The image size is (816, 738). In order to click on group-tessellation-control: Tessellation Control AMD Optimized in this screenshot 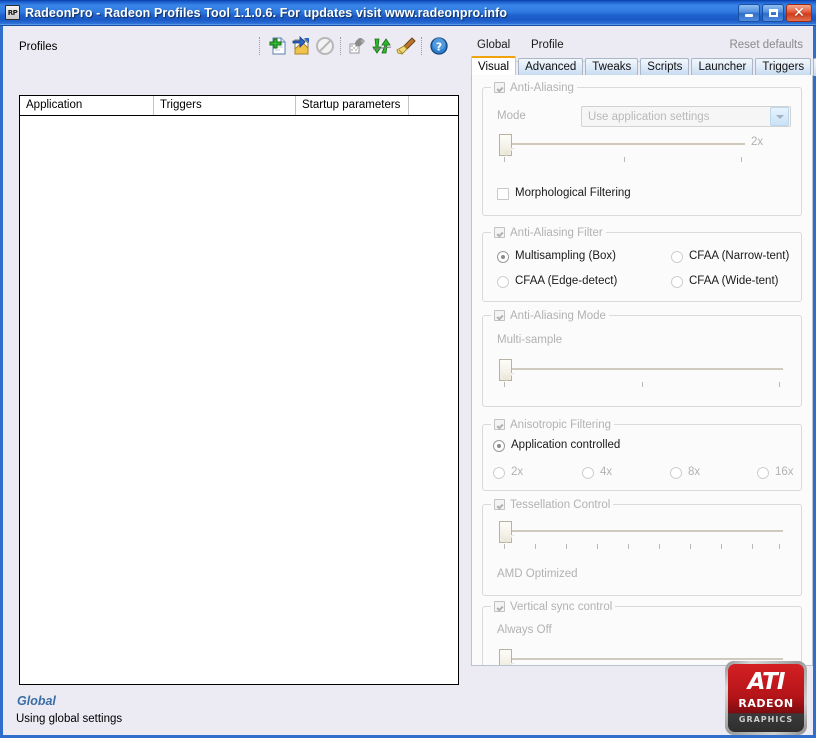, I will do `click(642, 546)`.